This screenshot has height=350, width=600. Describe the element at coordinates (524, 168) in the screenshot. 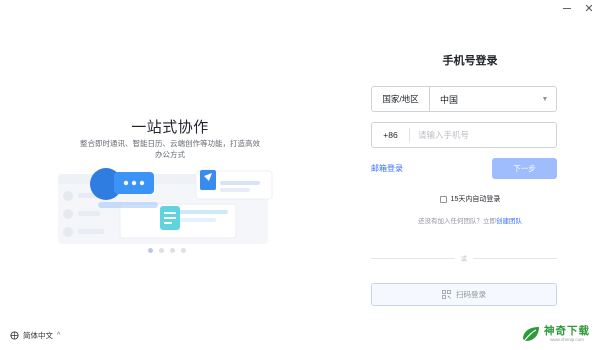

I see `next-button: 下一步` at that location.